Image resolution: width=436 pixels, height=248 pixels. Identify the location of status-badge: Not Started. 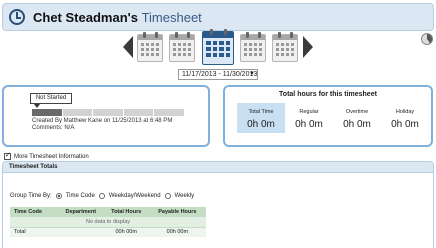
(51, 98).